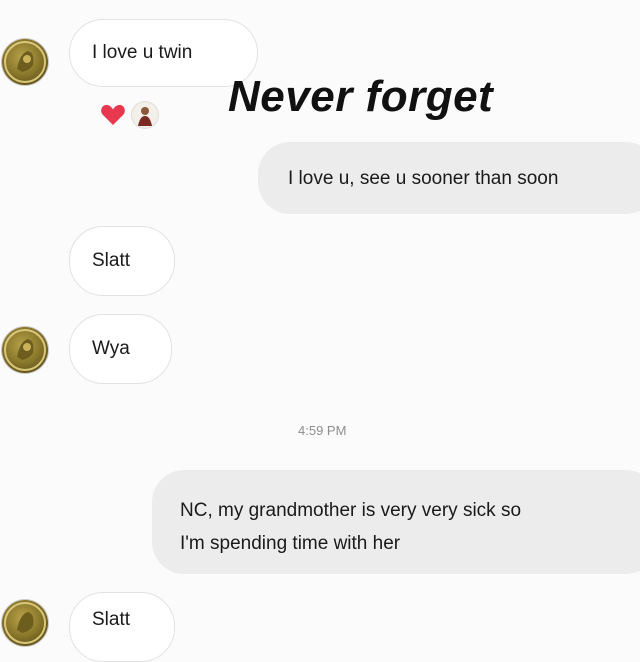 The width and height of the screenshot is (640, 662). I want to click on message-timestamp: 4:59 PM, so click(322, 430).